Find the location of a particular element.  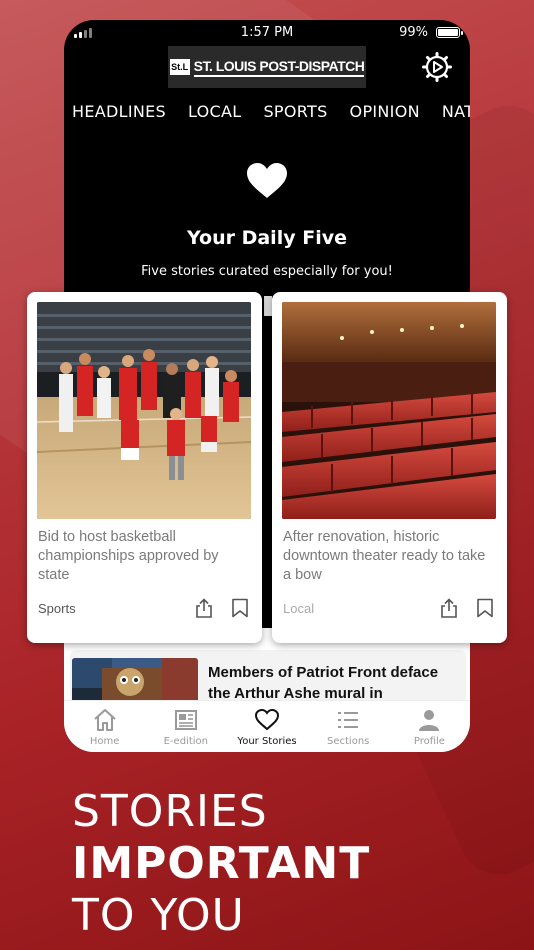

daily-five-subtitle: Five stories curated especially for you! is located at coordinates (267, 271).